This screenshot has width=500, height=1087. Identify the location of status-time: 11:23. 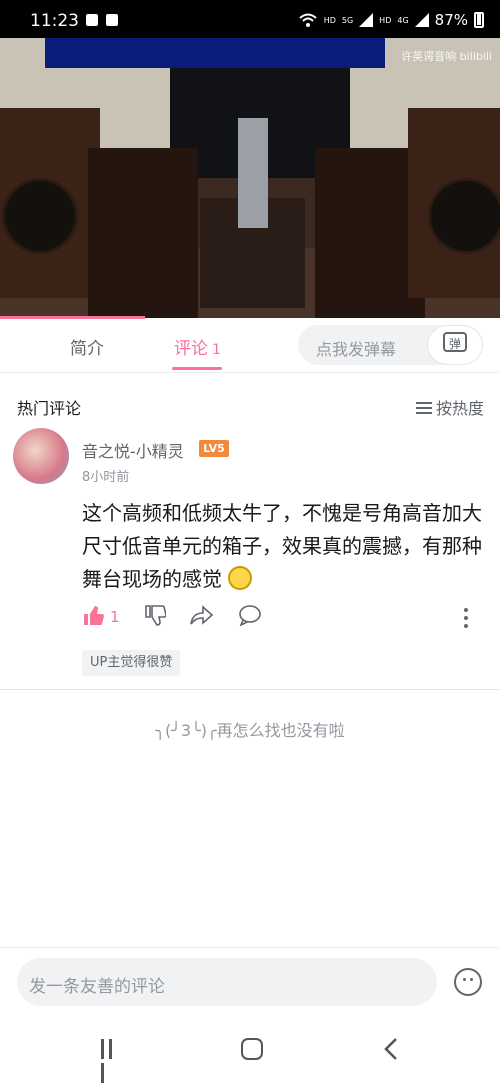
(54, 21).